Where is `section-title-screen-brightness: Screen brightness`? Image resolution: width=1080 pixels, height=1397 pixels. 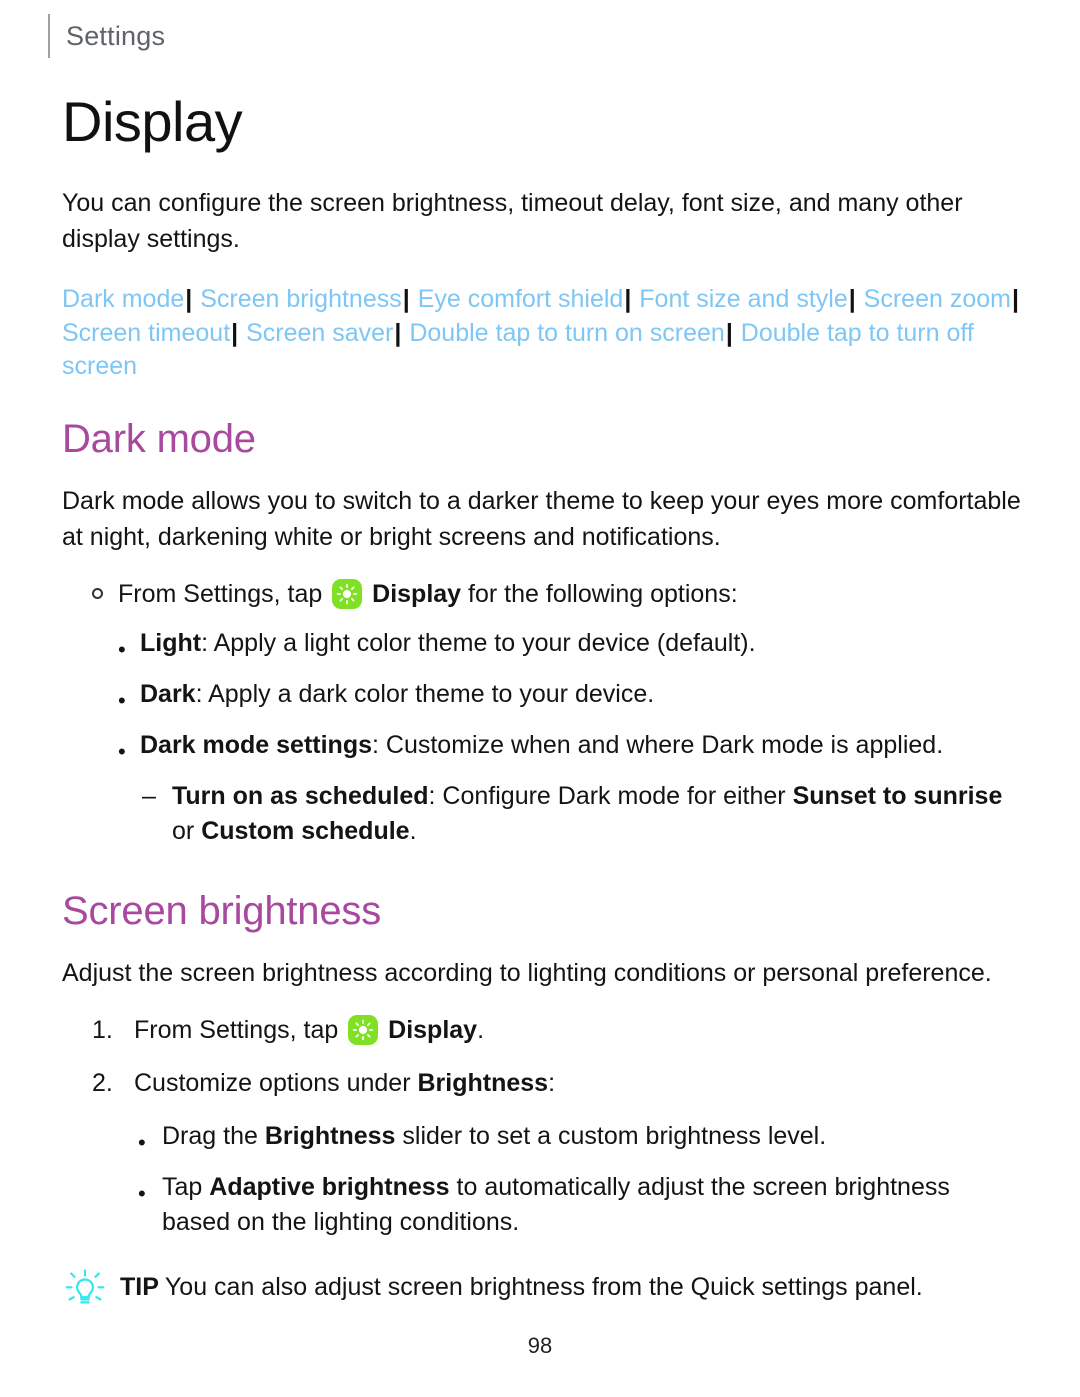 section-title-screen-brightness: Screen brightness is located at coordinates (222, 911).